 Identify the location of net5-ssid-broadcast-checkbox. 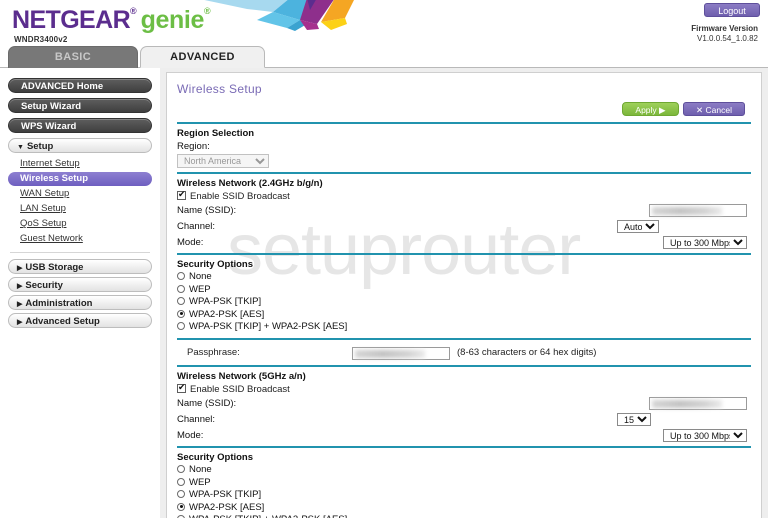
(181, 387).